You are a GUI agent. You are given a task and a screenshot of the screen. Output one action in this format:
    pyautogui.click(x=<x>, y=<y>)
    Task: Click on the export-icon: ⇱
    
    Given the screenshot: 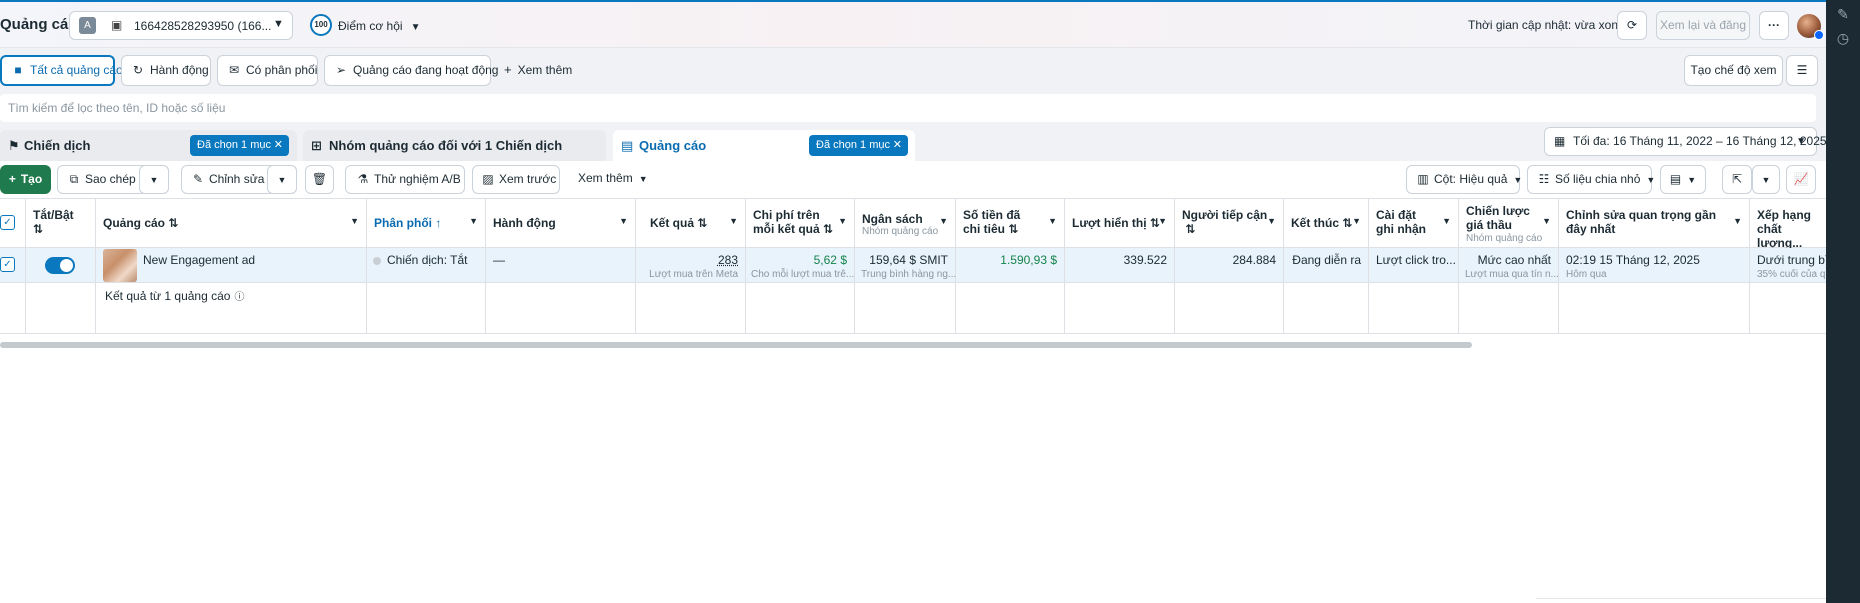 What is the action you would take?
    pyautogui.click(x=1737, y=179)
    